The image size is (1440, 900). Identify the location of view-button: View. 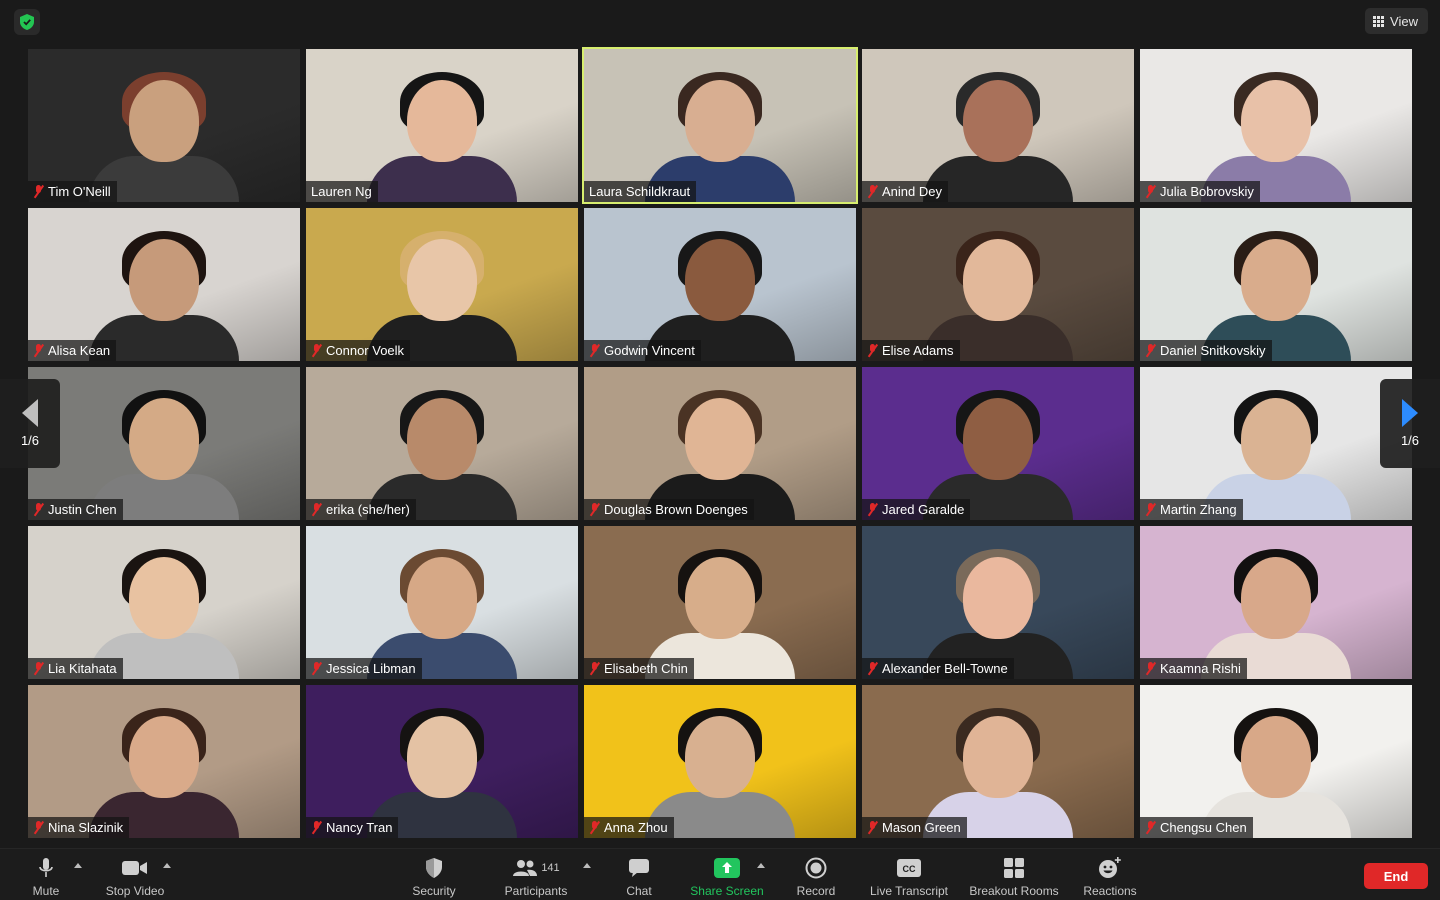
(1396, 21).